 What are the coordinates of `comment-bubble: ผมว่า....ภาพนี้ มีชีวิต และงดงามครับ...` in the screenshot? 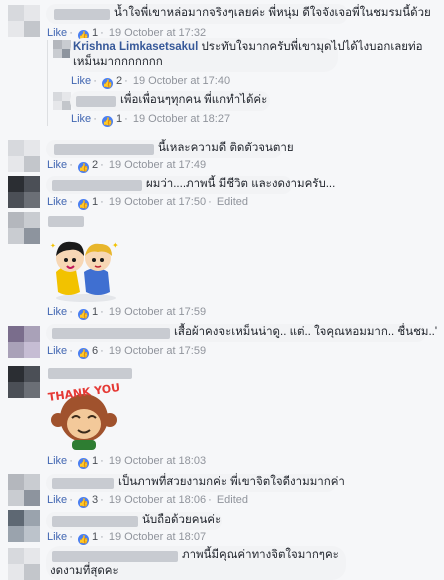 It's located at (190, 185).